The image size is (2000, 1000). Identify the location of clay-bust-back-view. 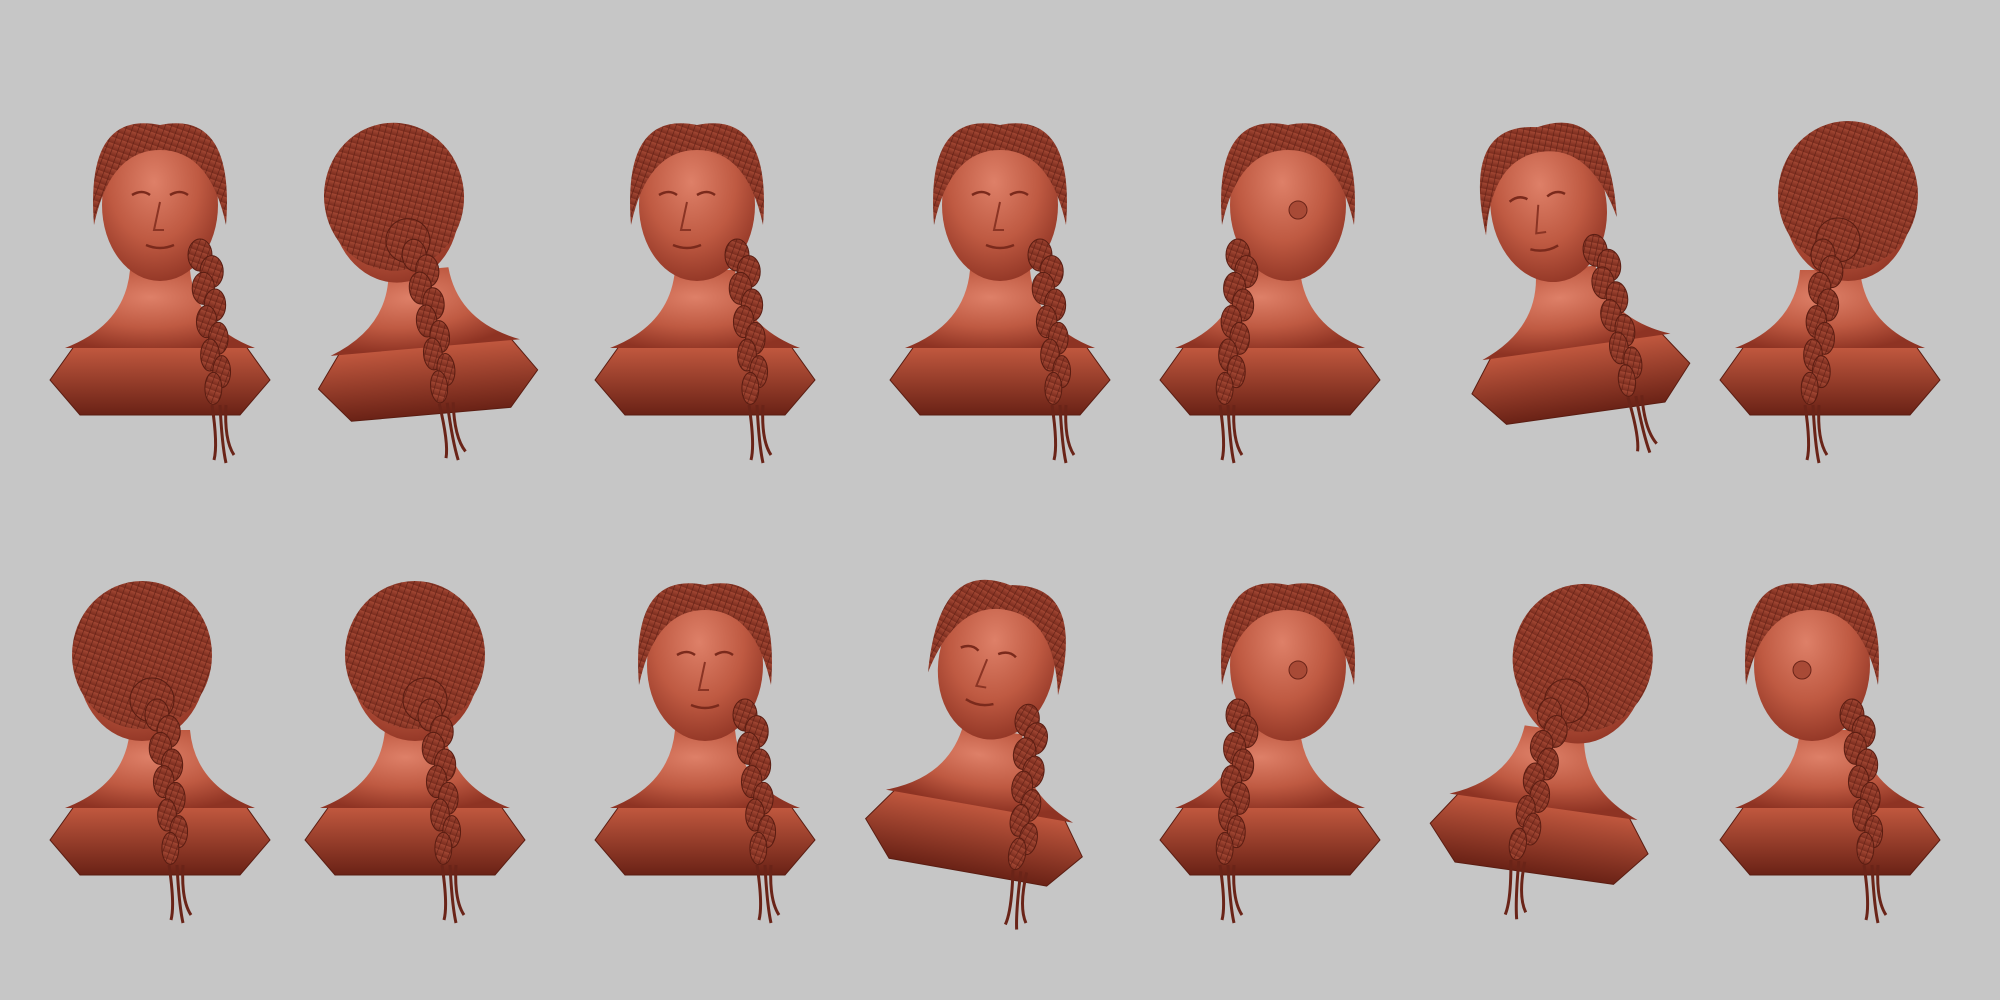
(415, 752).